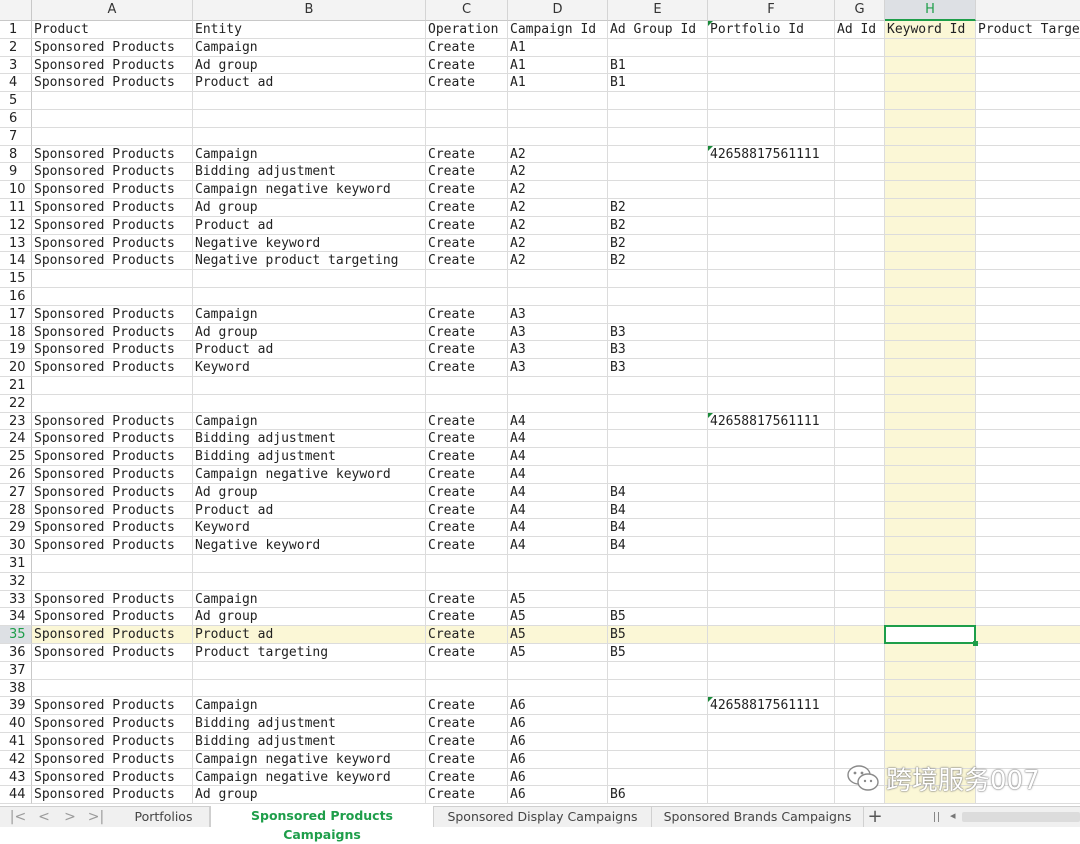  Describe the element at coordinates (558, 154) in the screenshot. I see `table-cell: A2` at that location.